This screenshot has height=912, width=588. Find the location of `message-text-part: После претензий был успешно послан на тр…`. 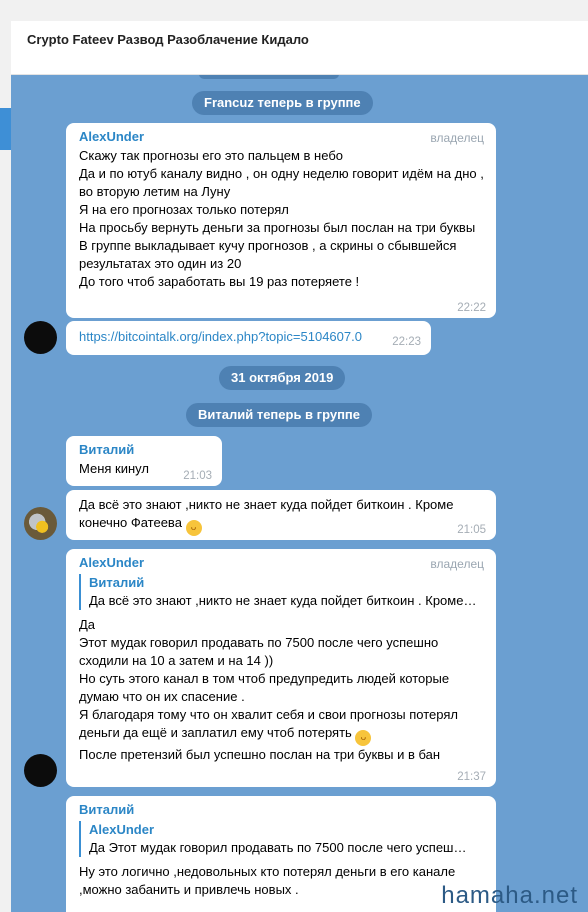

message-text-part: После претензий был успешно послан на тр… is located at coordinates (260, 754).